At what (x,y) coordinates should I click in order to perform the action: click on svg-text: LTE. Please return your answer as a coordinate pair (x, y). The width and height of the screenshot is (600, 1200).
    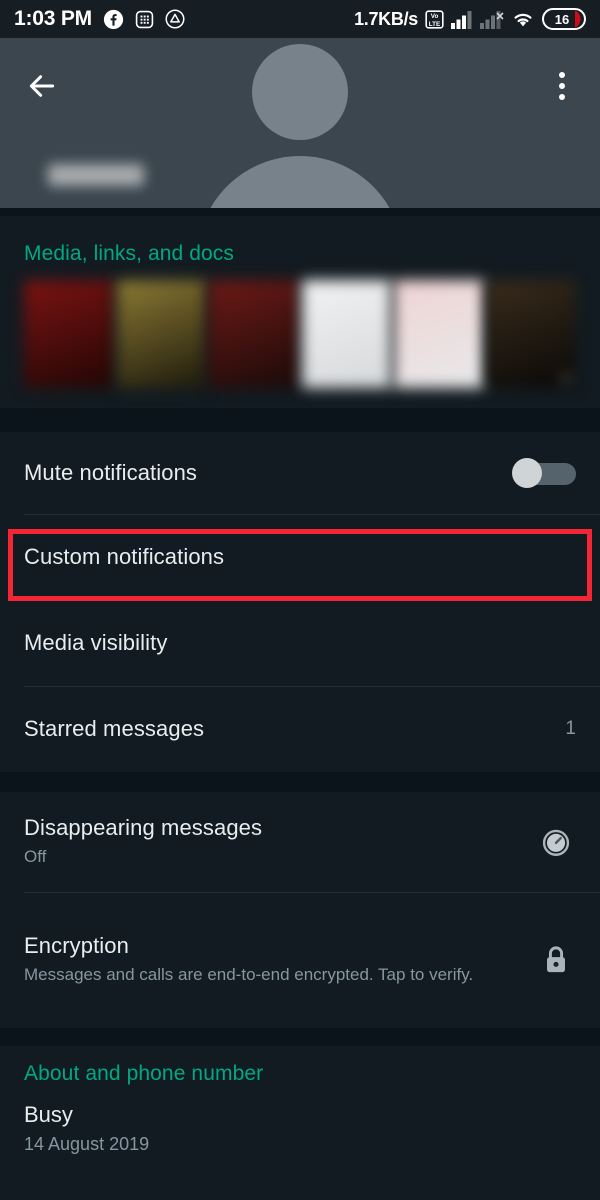
    Looking at the image, I should click on (434, 23).